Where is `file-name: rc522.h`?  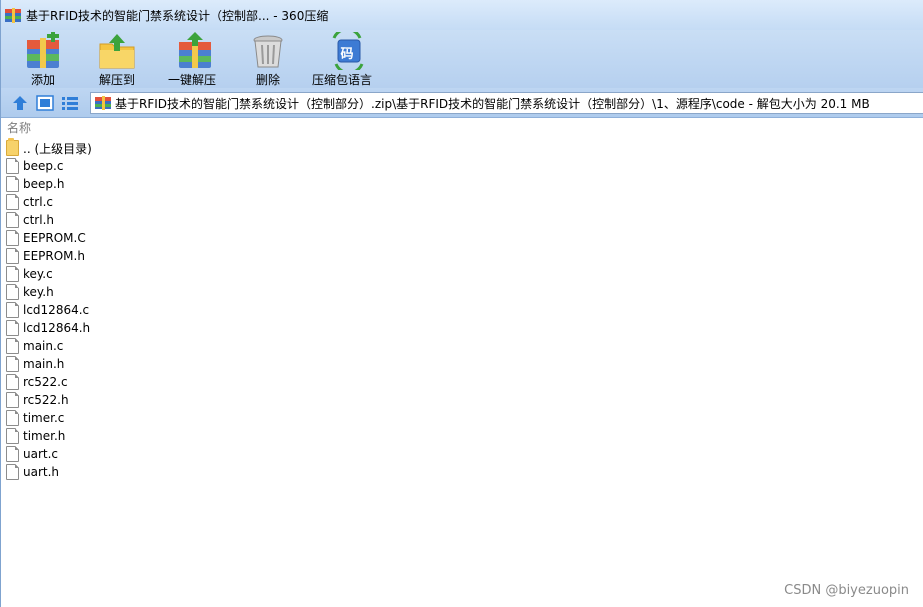 file-name: rc522.h is located at coordinates (46, 400).